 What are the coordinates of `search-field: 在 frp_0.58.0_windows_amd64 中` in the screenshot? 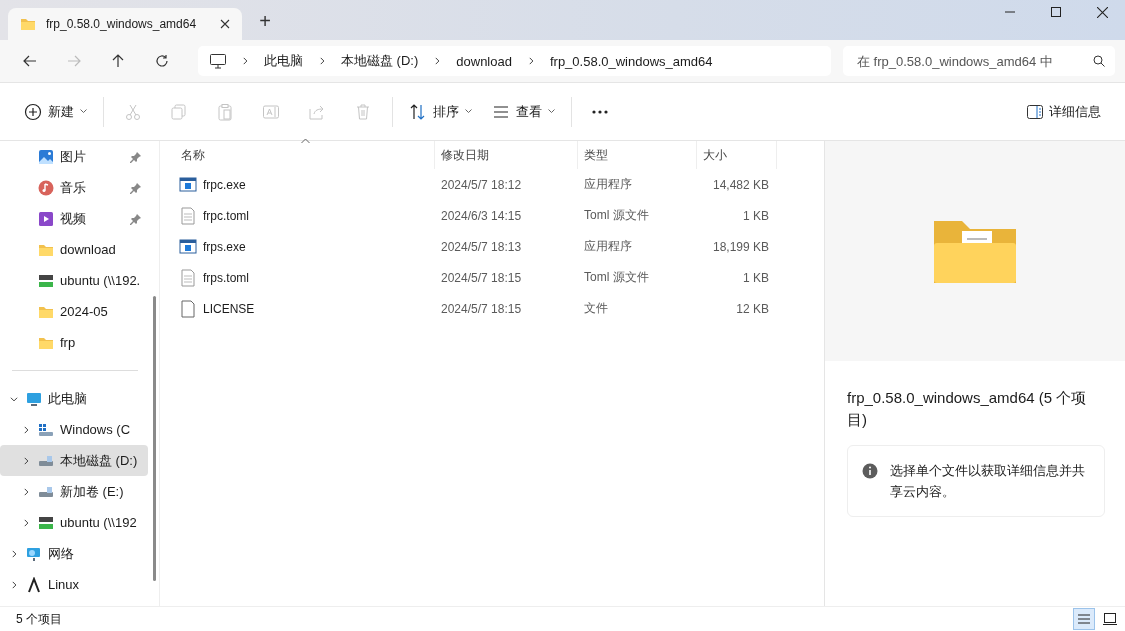 It's located at (979, 61).